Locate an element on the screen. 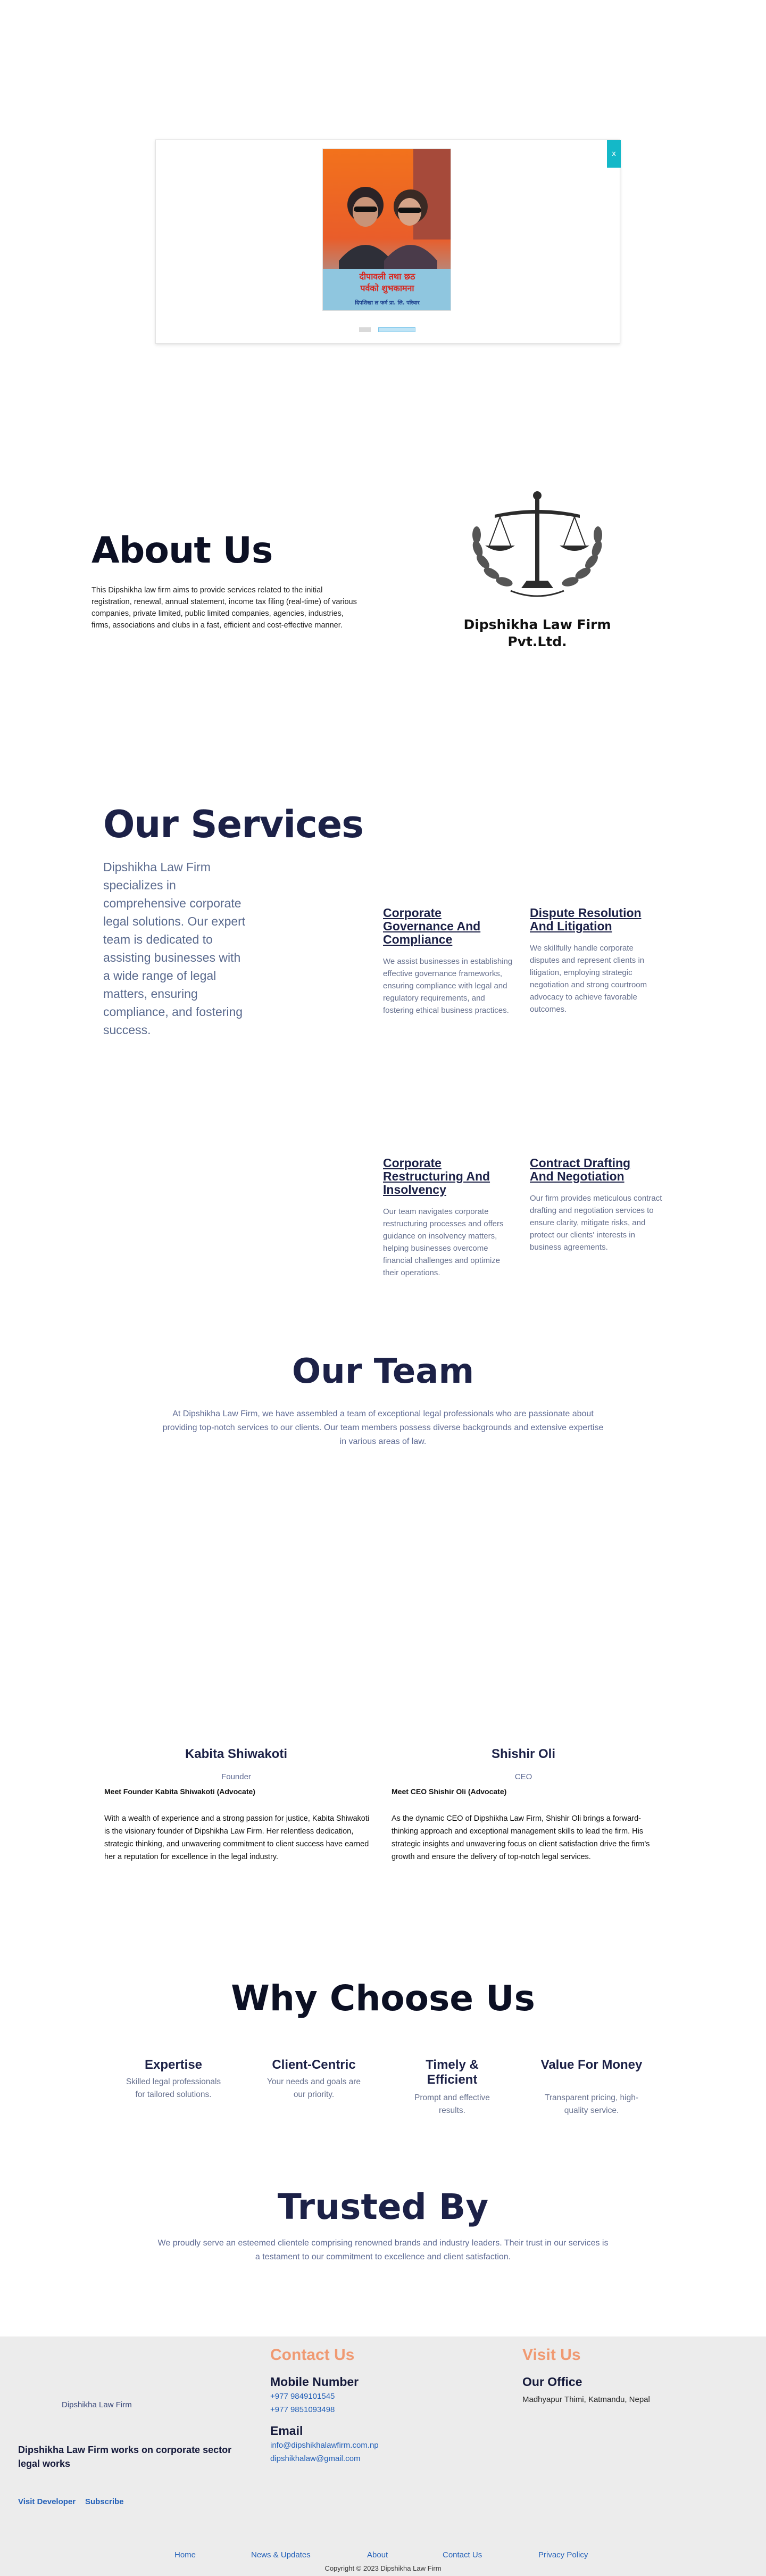 The height and width of the screenshot is (2576, 766). why-item-title: Client-Centric is located at coordinates (314, 2065).